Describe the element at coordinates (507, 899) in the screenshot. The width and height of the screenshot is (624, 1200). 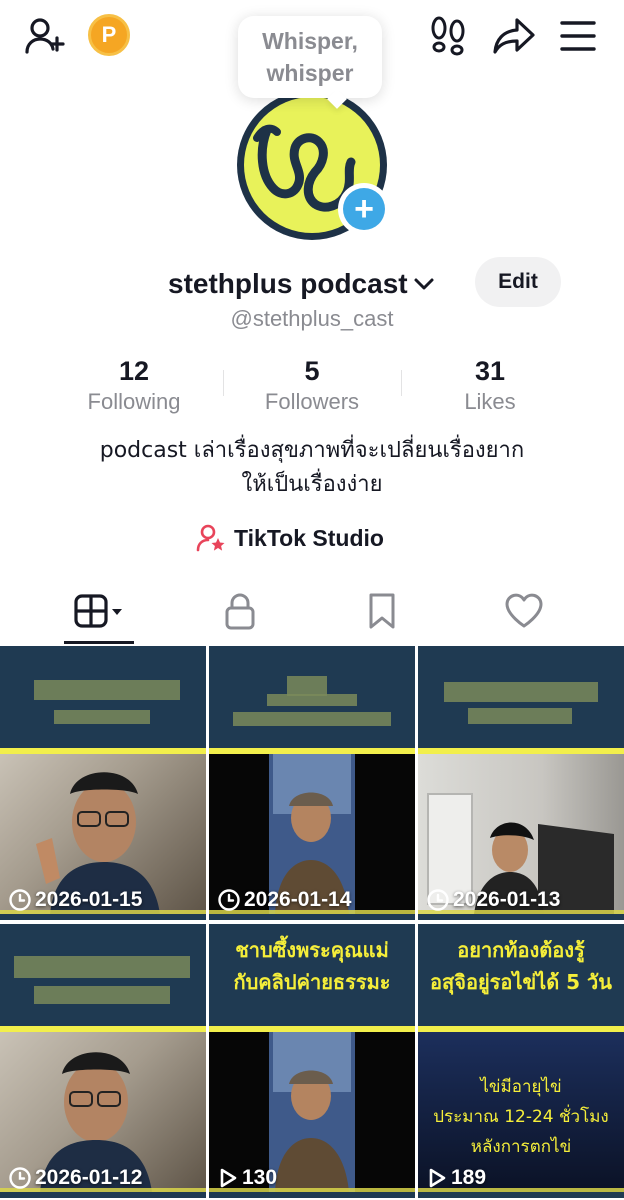
I see `video-date: 2026-01-13` at that location.